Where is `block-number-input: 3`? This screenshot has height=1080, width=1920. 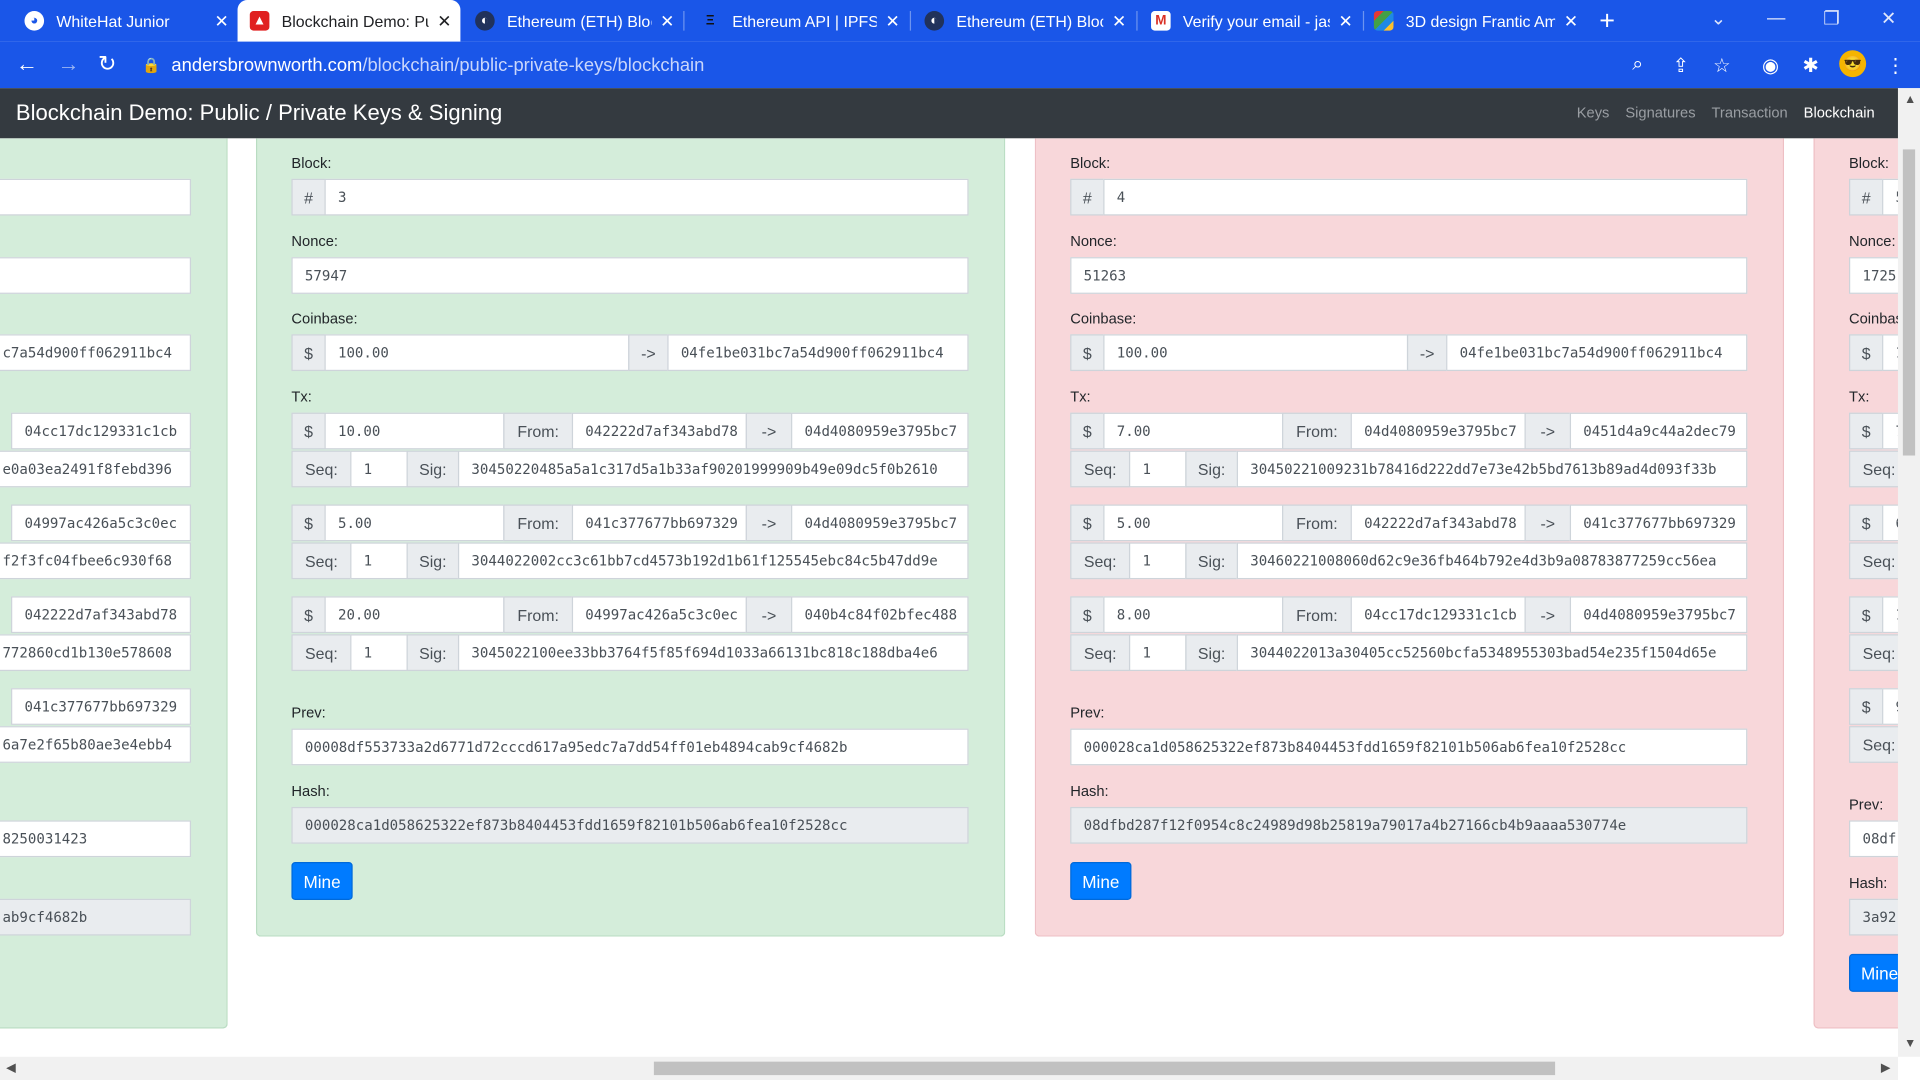 block-number-input: 3 is located at coordinates (646, 197).